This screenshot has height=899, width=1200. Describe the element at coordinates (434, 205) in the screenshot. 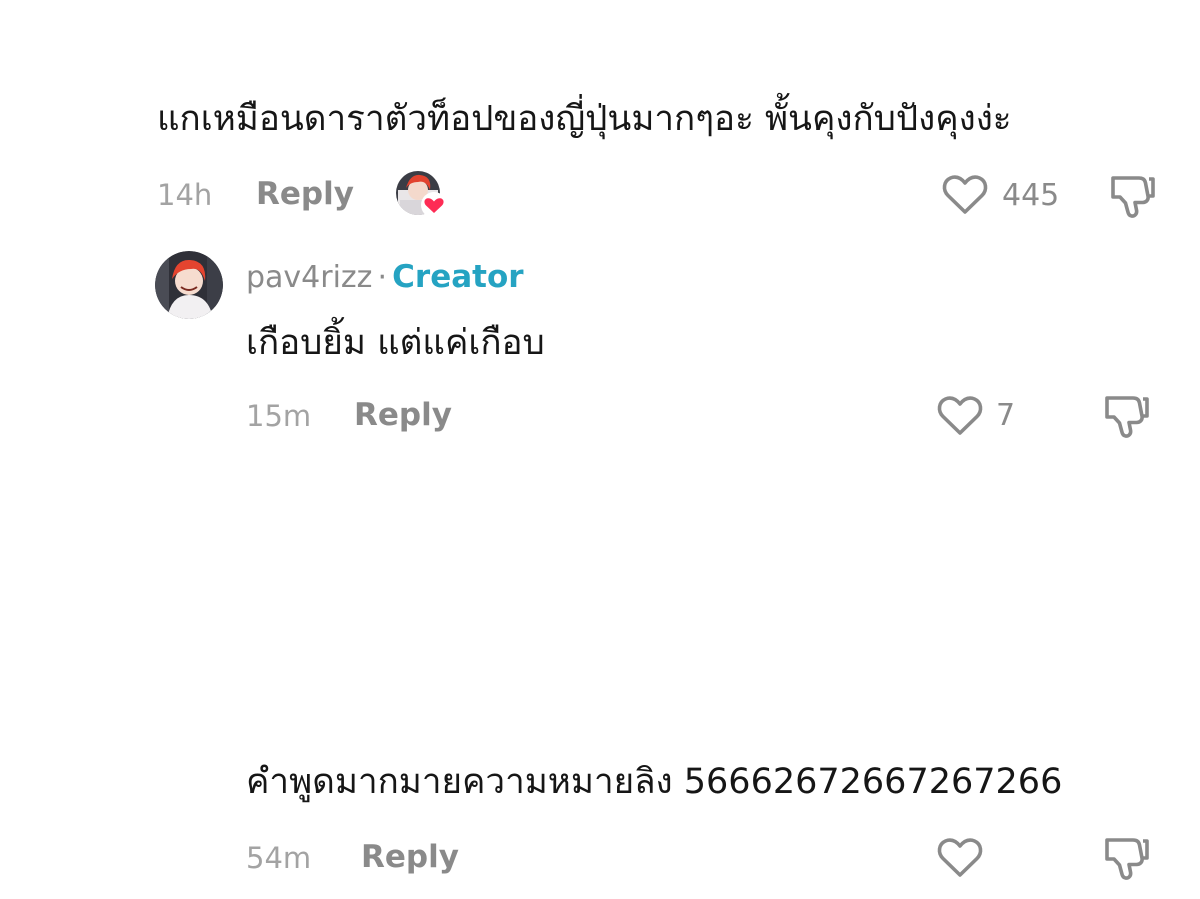

I see `heart-filled-icon` at that location.